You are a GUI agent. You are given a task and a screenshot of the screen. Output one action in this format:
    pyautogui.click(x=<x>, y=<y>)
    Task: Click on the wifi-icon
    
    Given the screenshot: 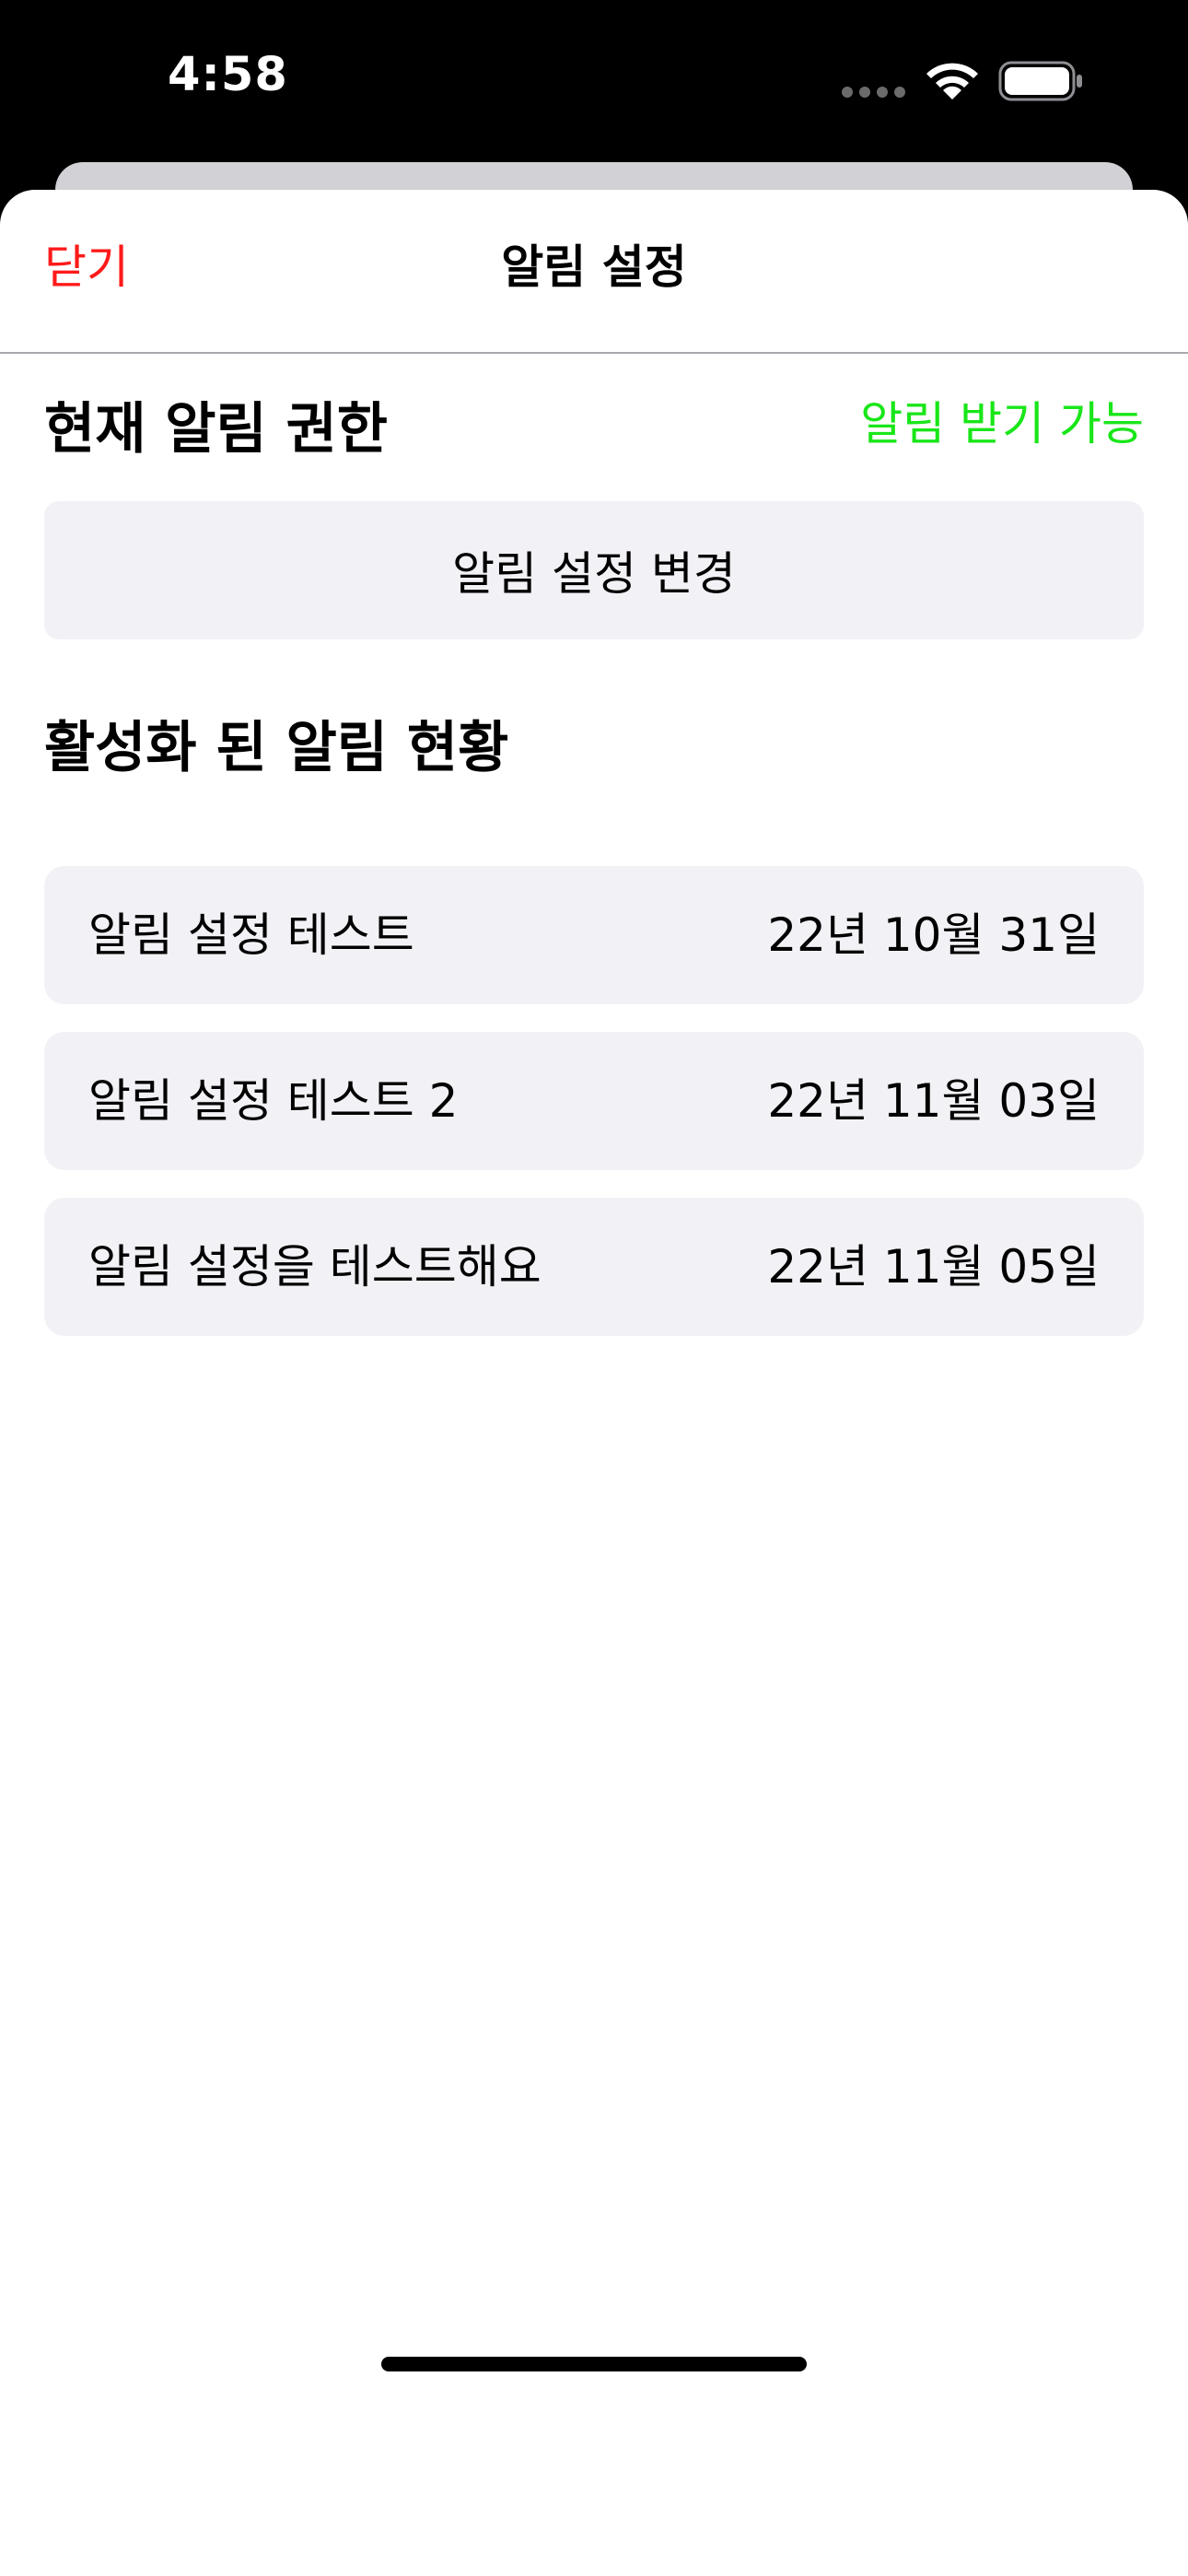 What is the action you would take?
    pyautogui.click(x=952, y=81)
    